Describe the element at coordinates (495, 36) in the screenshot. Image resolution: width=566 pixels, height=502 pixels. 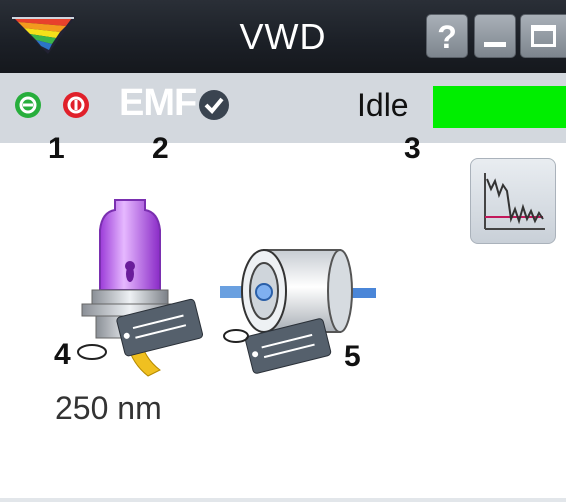
I see `minimize-button` at that location.